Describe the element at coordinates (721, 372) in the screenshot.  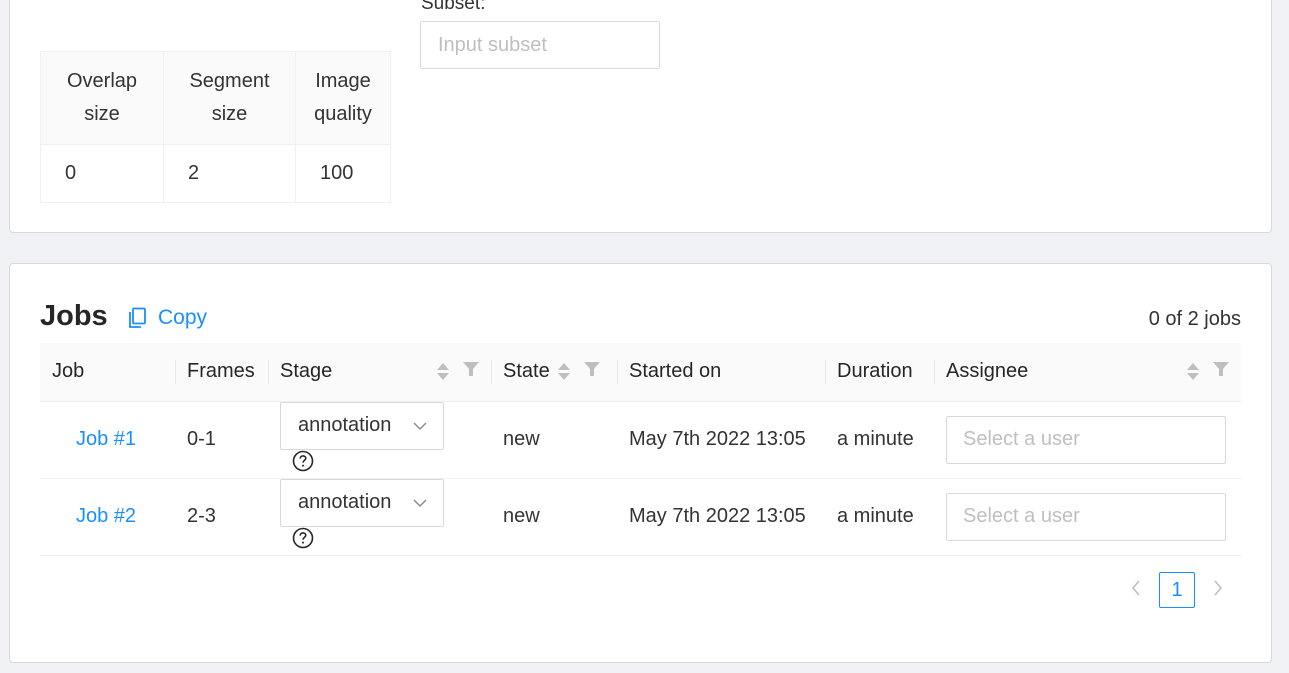
I see `column-started-on: Started on` at that location.